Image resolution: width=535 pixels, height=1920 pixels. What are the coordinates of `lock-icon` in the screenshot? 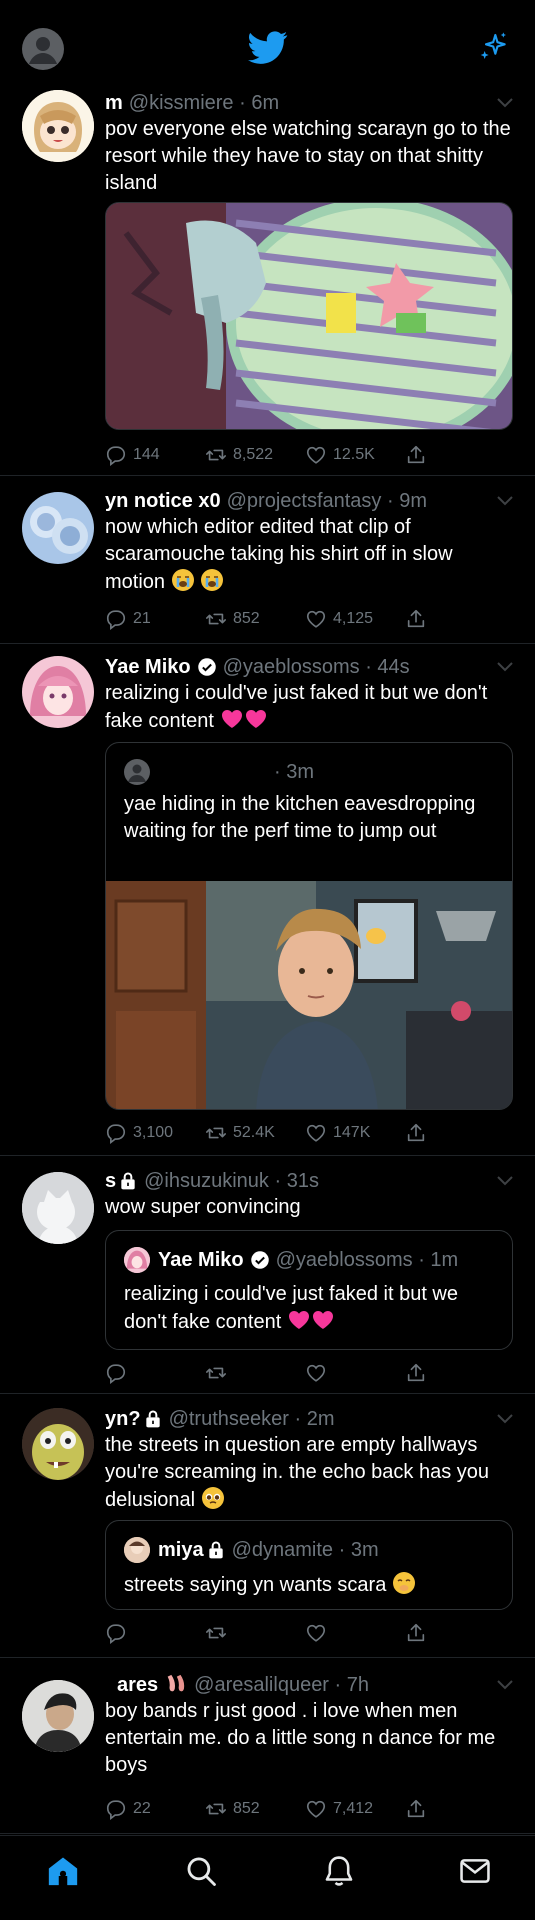 It's located at (216, 1550).